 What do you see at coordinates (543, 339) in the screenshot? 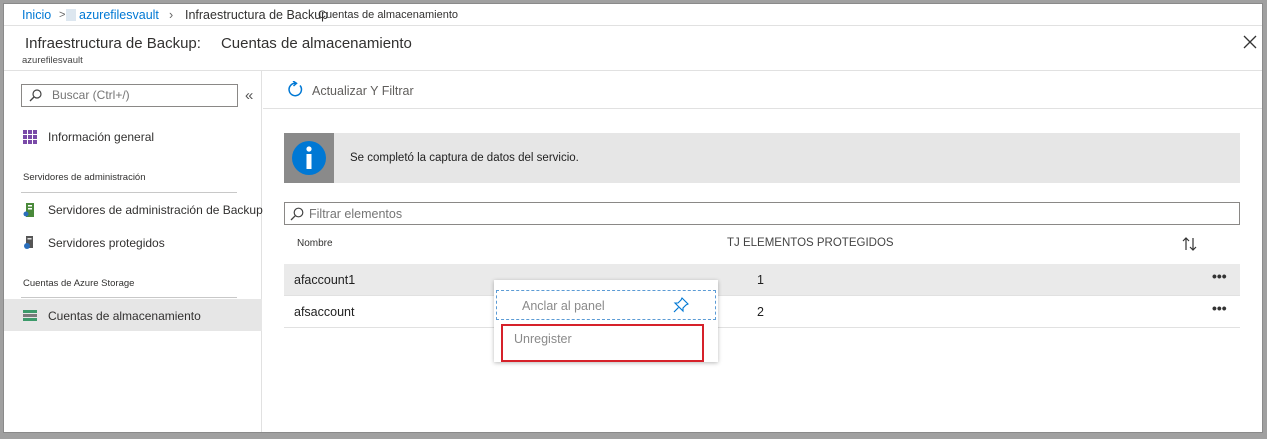
I see `unregister-label: Unregister` at bounding box center [543, 339].